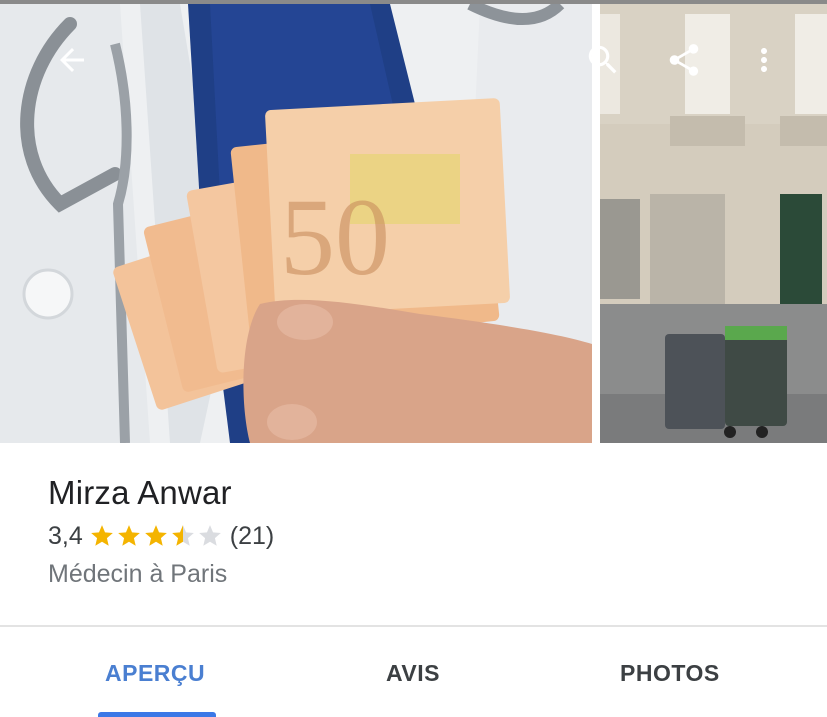 The image size is (827, 717). I want to click on back-button, so click(72, 60).